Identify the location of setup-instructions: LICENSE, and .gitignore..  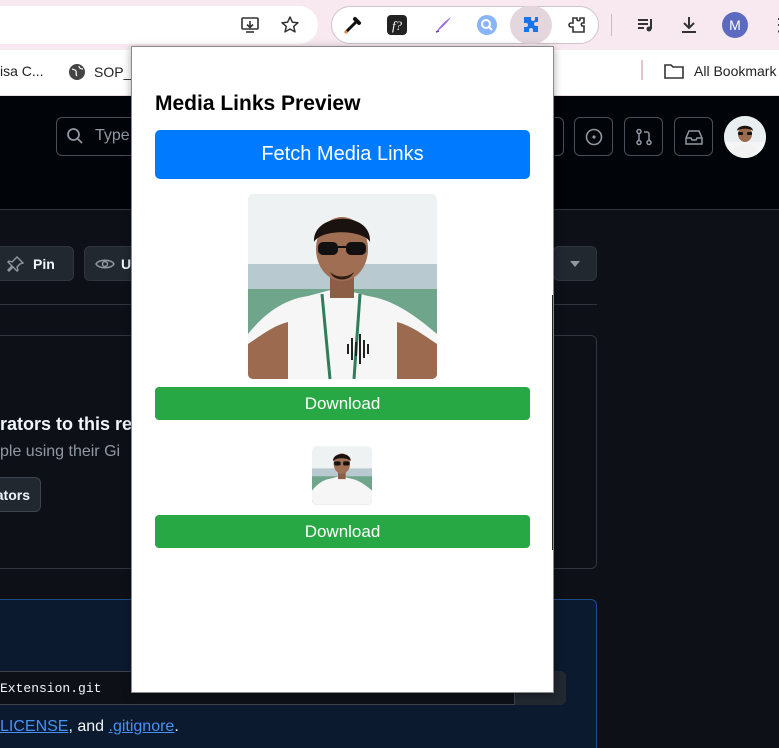
(89, 727).